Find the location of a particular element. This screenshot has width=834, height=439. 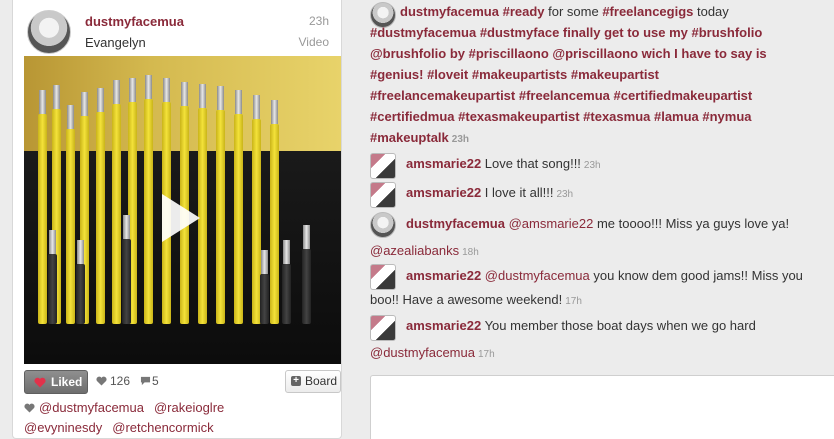

caption-text: today is located at coordinates (711, 11).